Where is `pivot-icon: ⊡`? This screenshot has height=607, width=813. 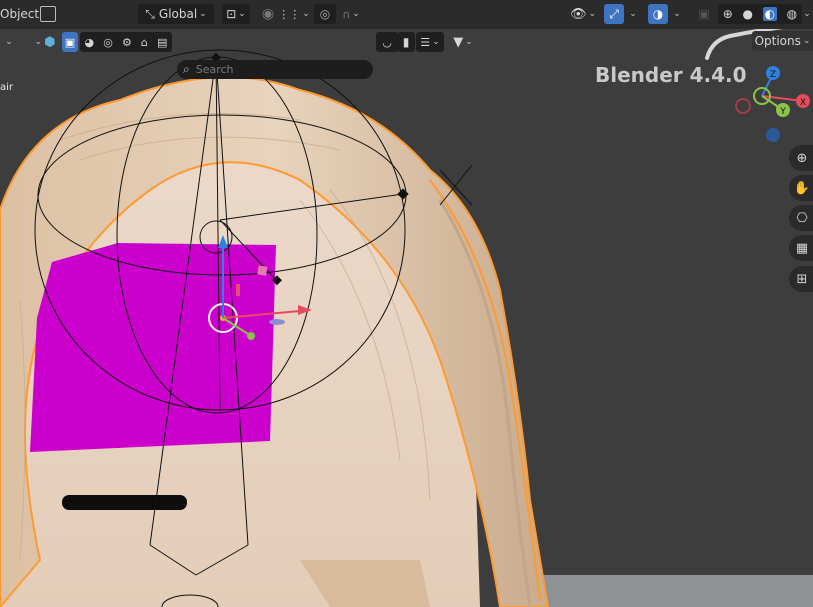
pivot-icon: ⊡ is located at coordinates (231, 14).